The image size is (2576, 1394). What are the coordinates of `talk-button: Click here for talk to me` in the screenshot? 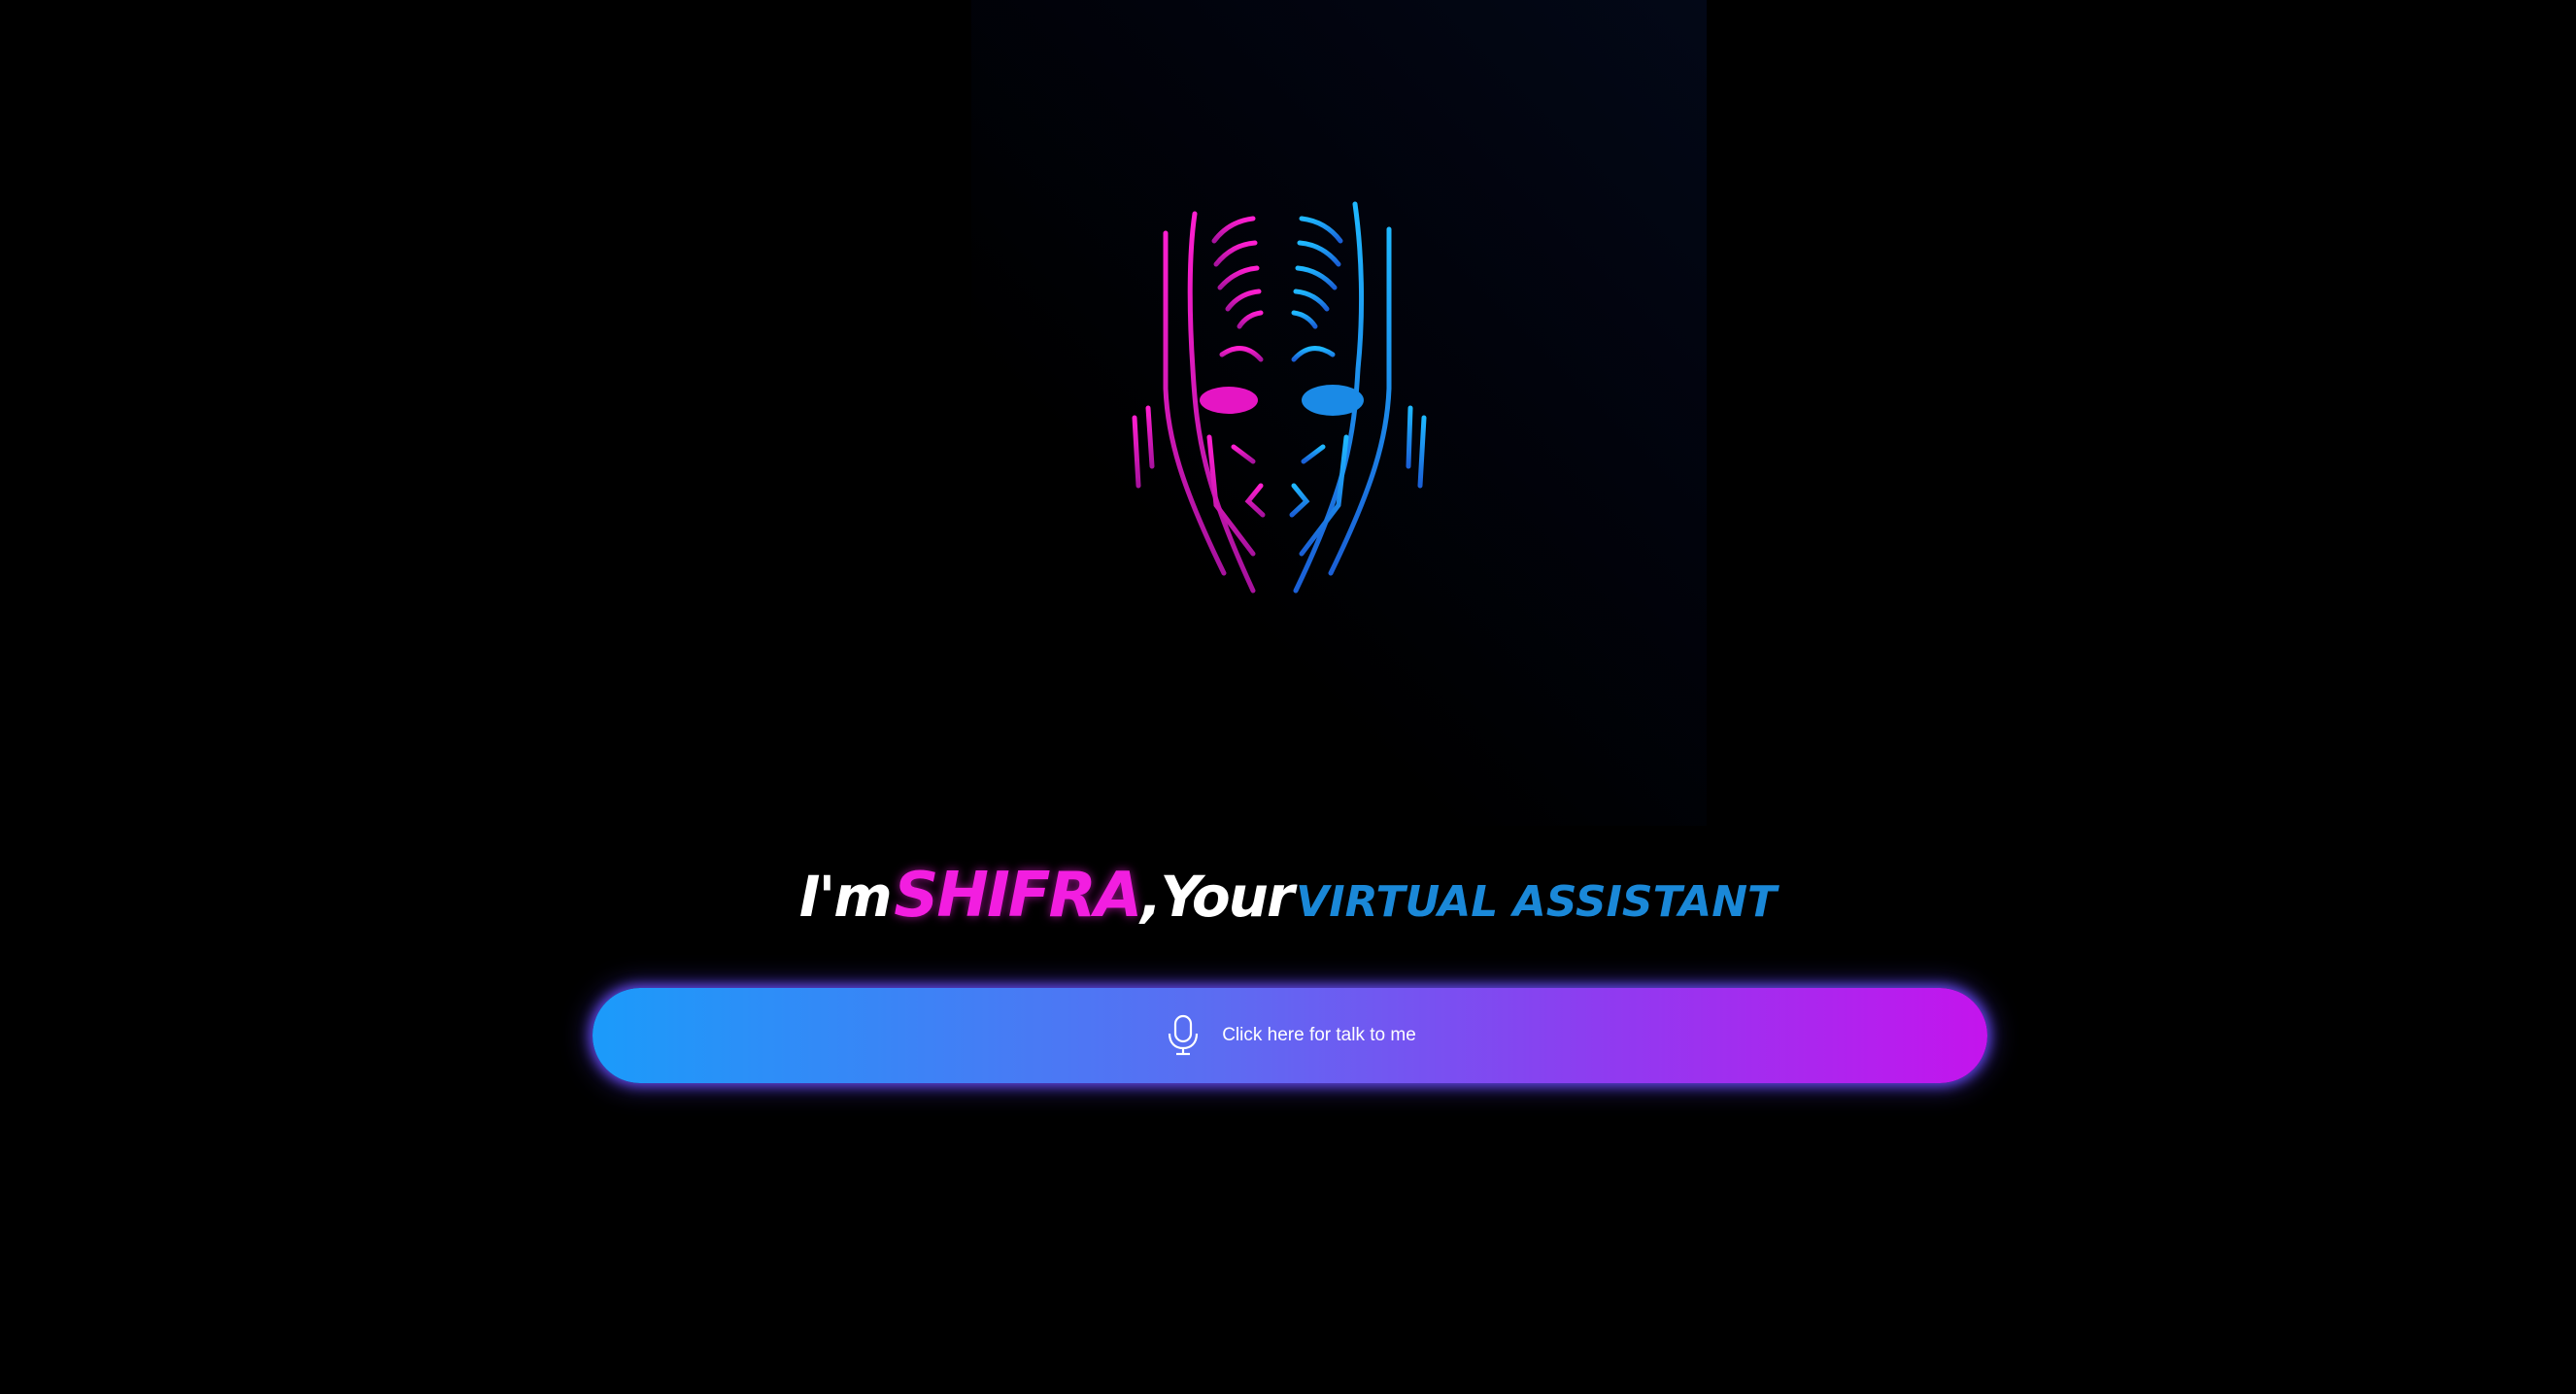 It's located at (1290, 1035).